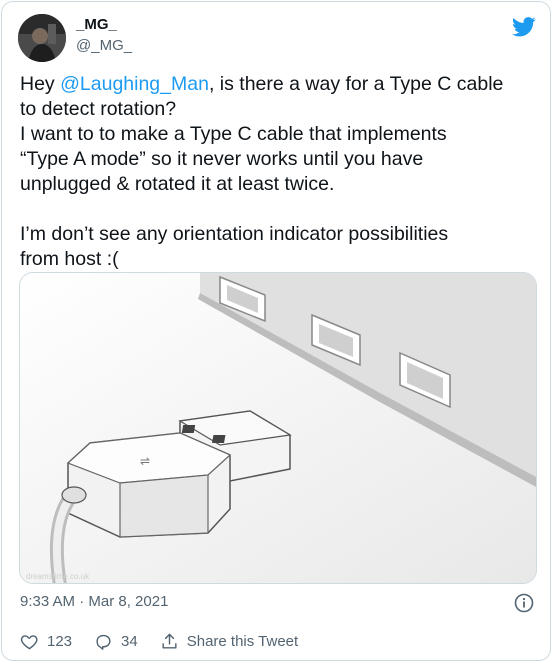  I want to click on share-label: Share this Tweet, so click(242, 641).